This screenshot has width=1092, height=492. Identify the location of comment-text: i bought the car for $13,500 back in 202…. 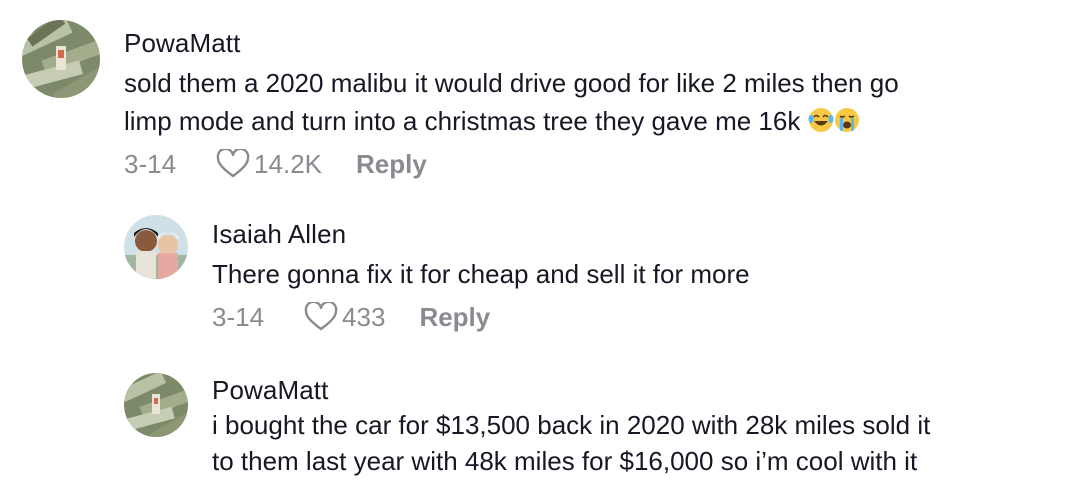
(571, 443).